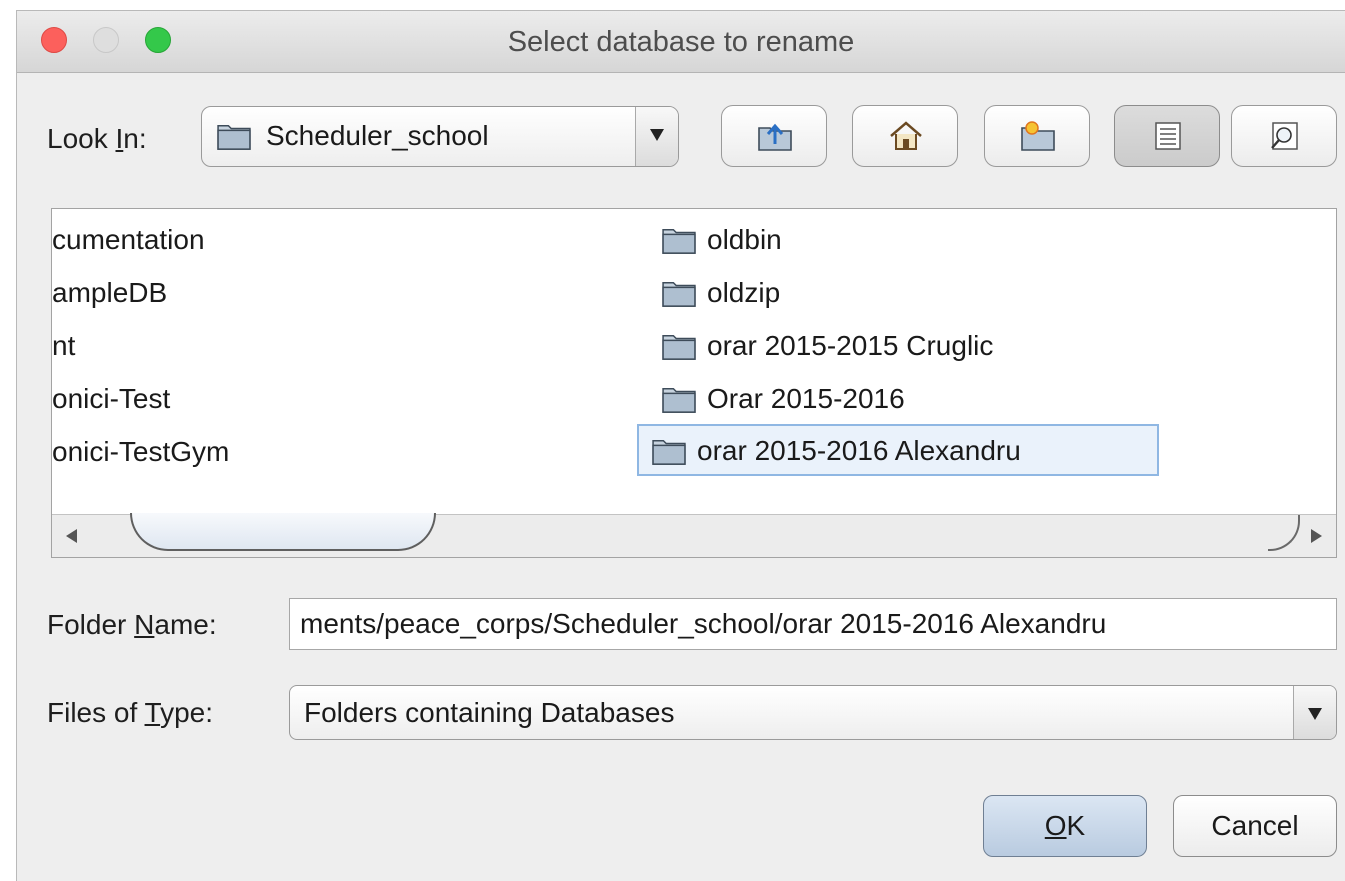  I want to click on files-of-type-value: Folders containing Databases, so click(489, 712).